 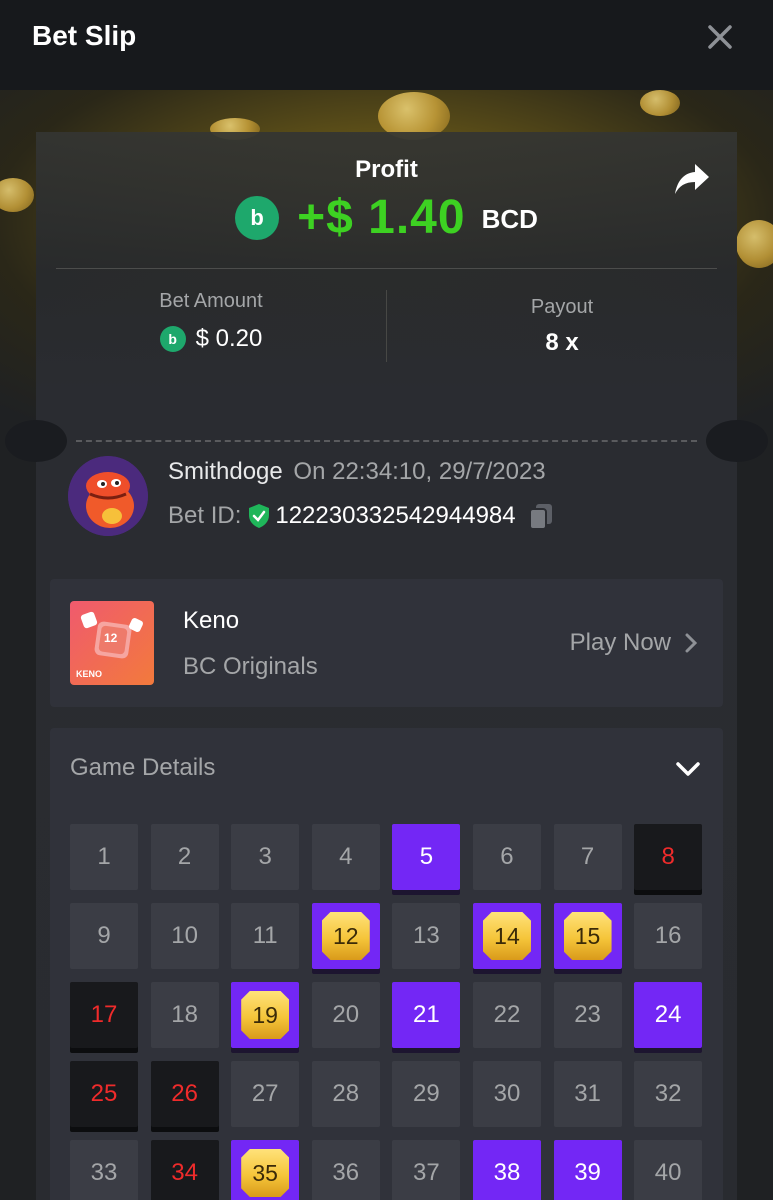 What do you see at coordinates (426, 857) in the screenshot?
I see `keno-cell-5: 5` at bounding box center [426, 857].